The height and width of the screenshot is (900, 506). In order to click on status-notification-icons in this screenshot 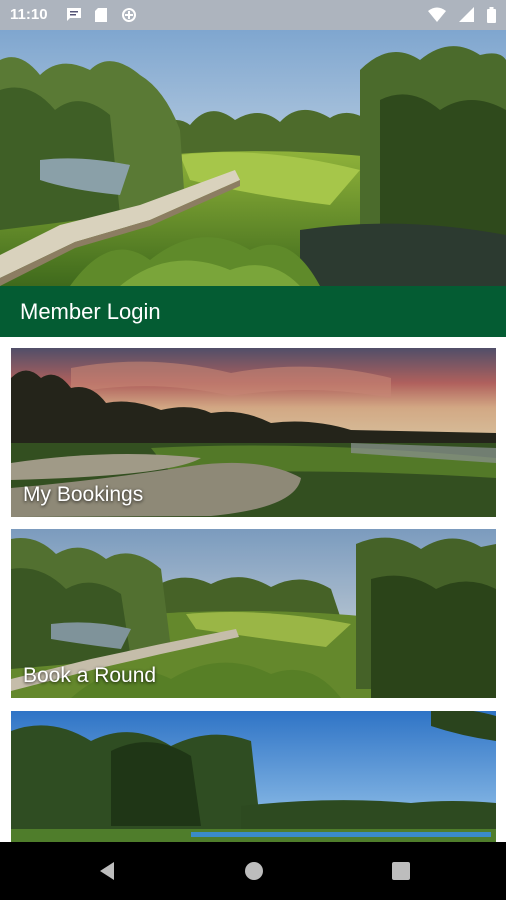, I will do `click(105, 15)`.